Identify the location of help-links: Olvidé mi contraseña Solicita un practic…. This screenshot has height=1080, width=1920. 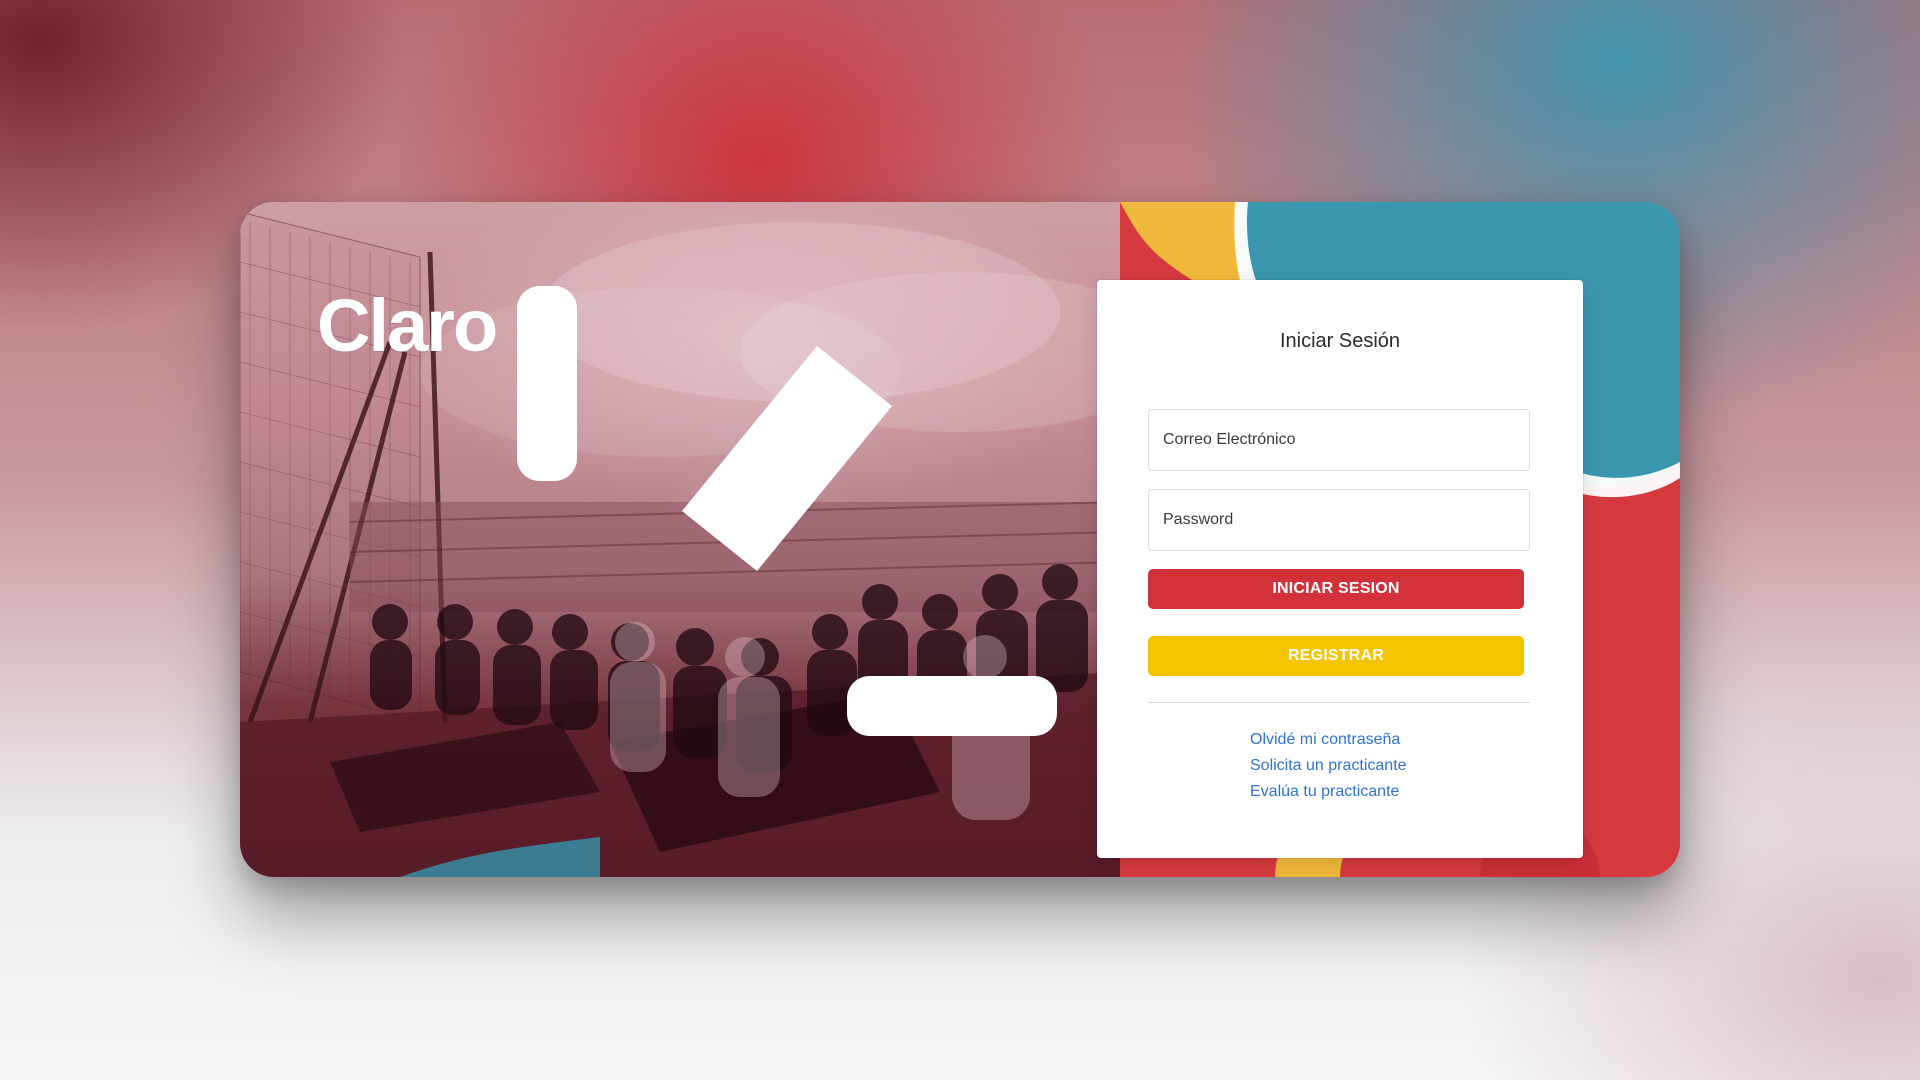
(1380, 765).